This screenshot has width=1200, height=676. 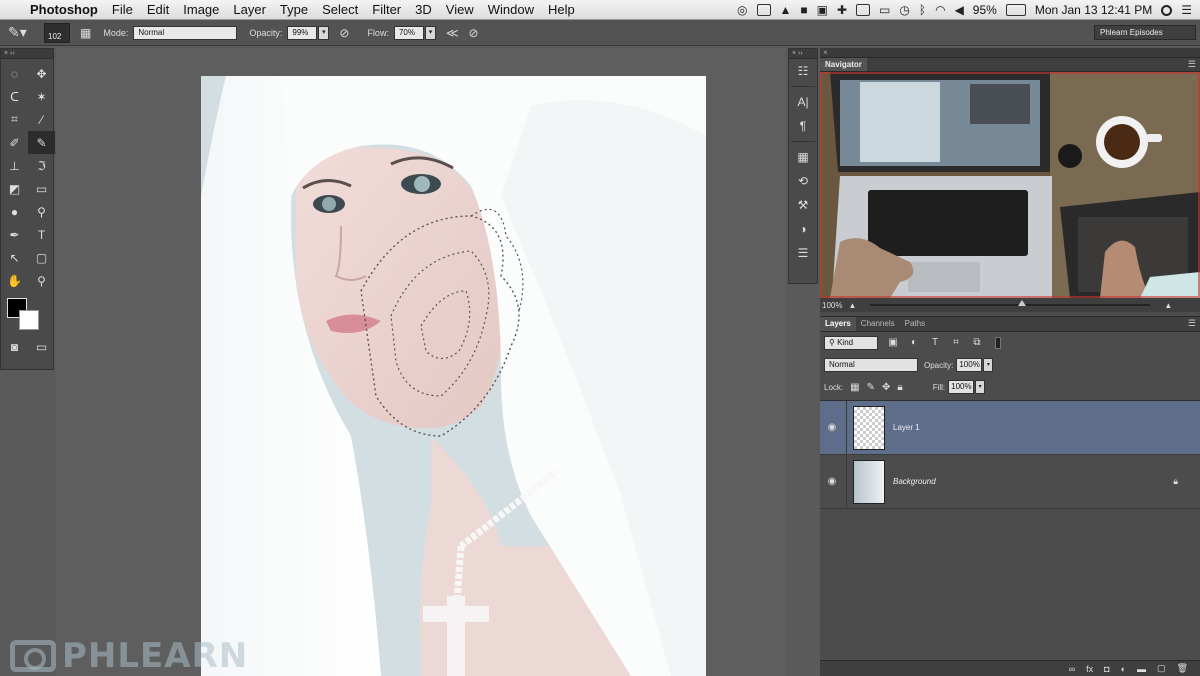 What do you see at coordinates (423, 9) in the screenshot?
I see `menu-3d: 3D` at bounding box center [423, 9].